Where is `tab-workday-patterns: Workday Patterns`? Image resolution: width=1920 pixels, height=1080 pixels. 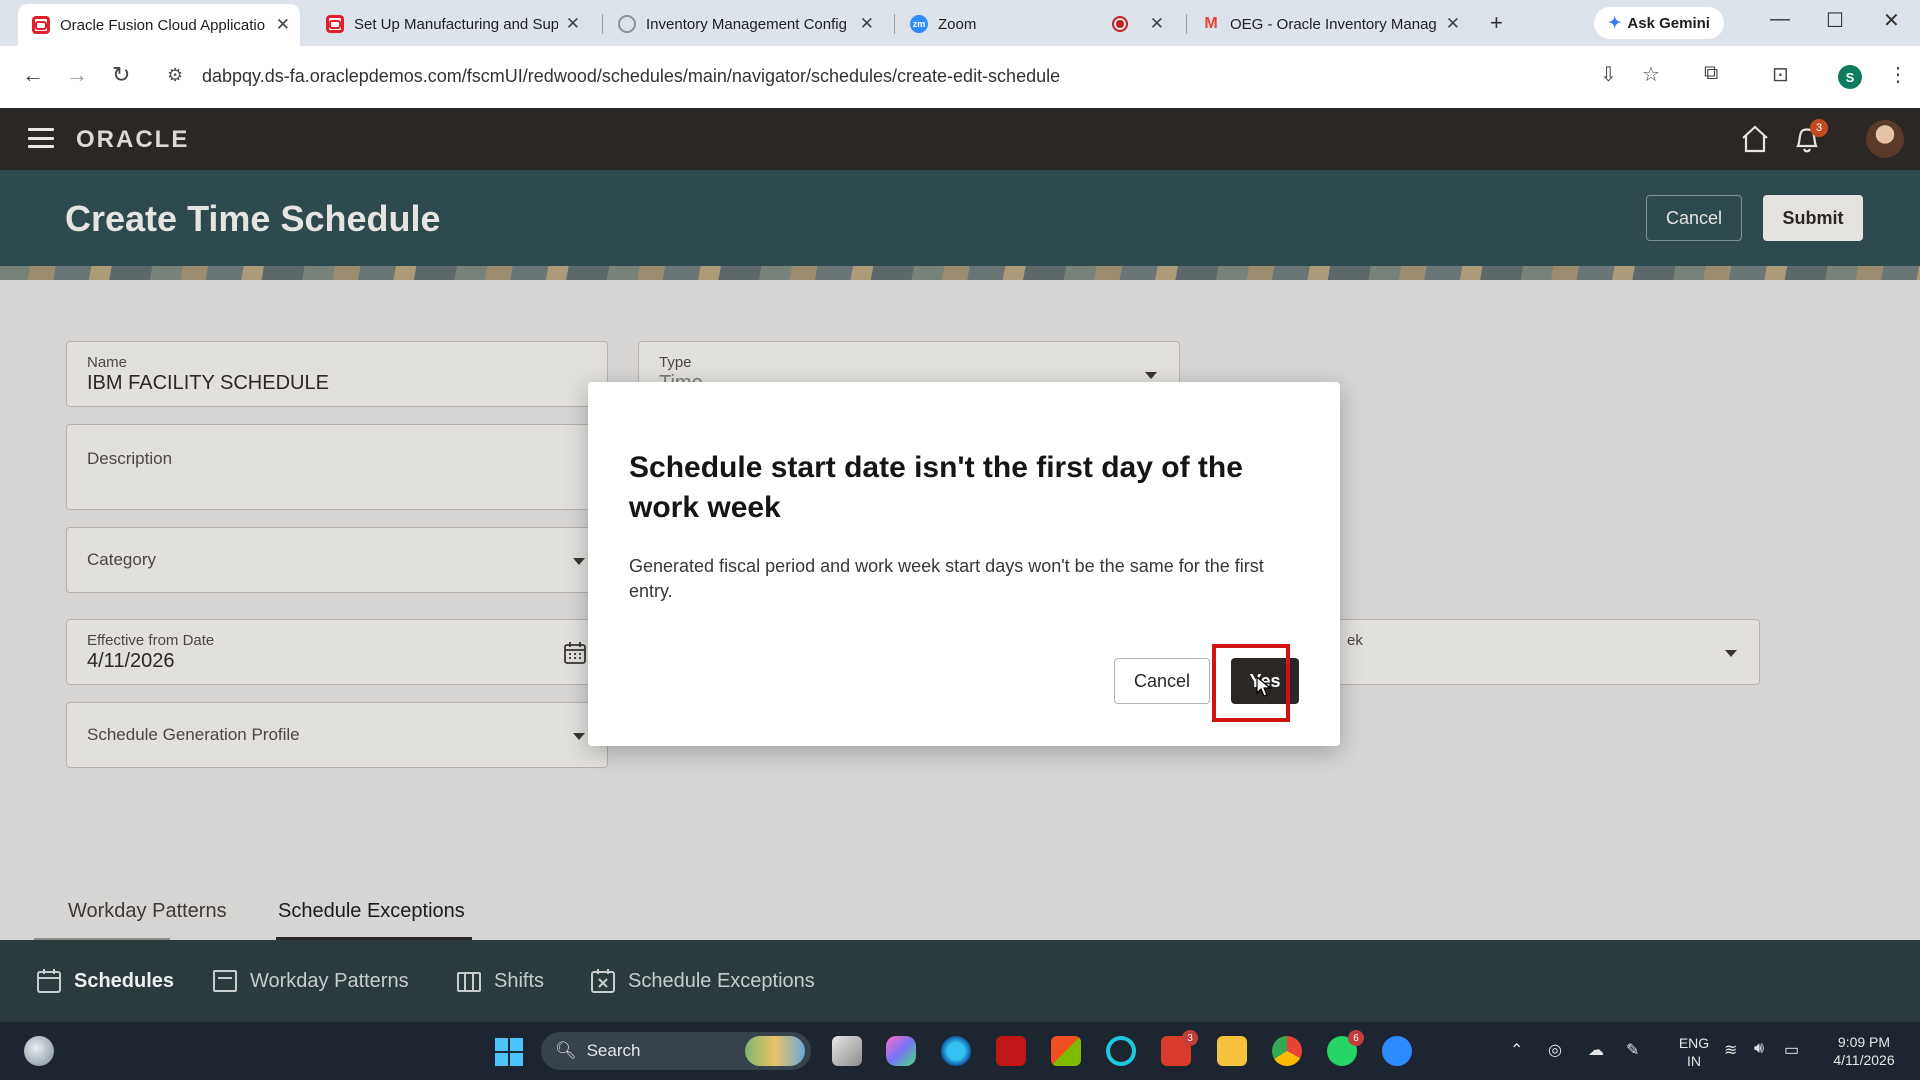
tab-workday-patterns: Workday Patterns is located at coordinates (147, 911).